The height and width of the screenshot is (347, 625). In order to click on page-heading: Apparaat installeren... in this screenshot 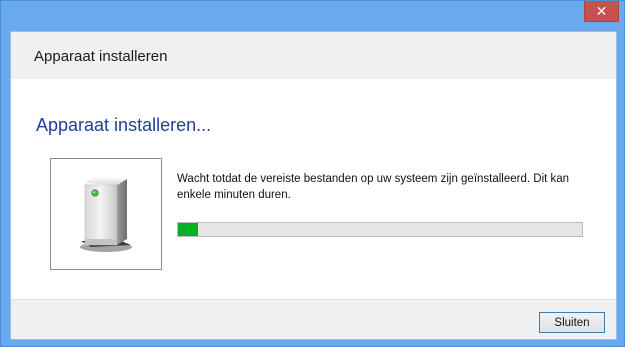, I will do `click(124, 125)`.